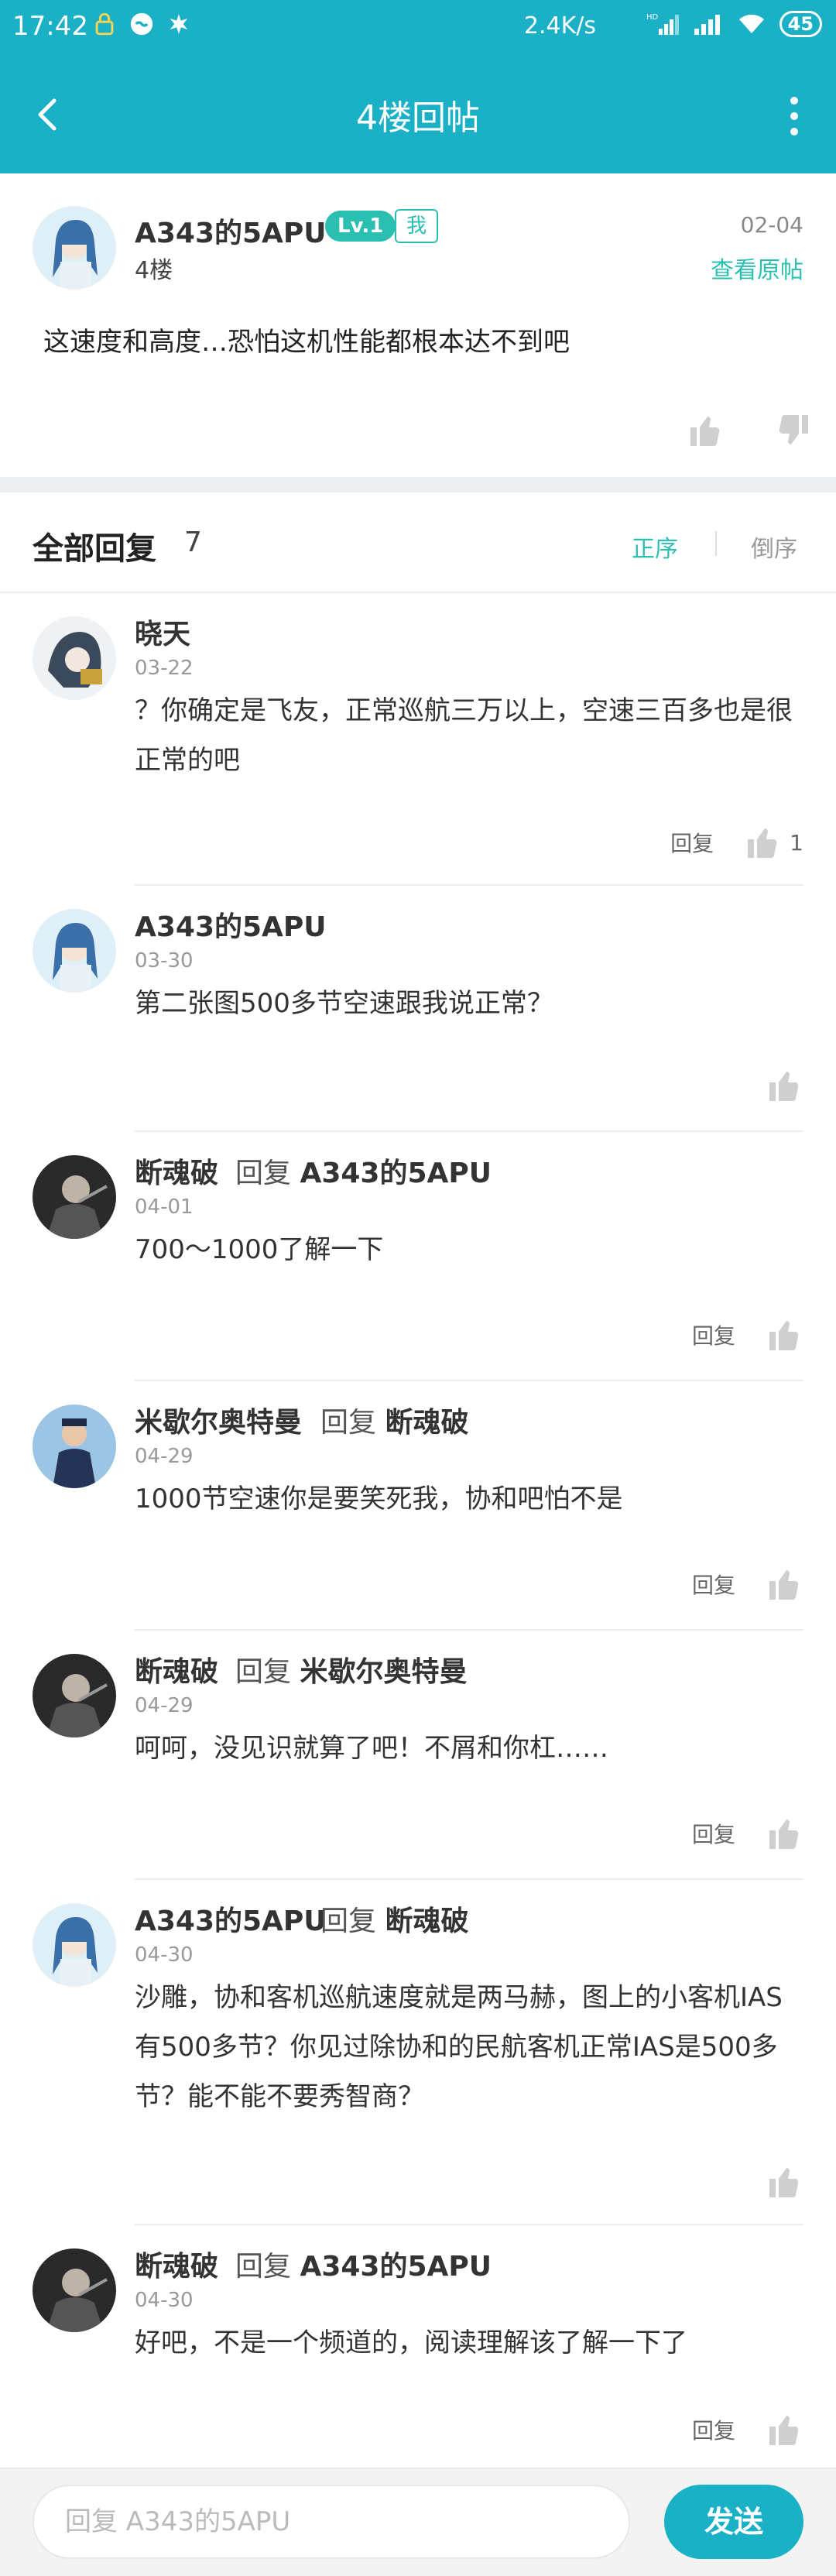  I want to click on reply-target-user: 米歇尔奥特曼, so click(383, 1672).